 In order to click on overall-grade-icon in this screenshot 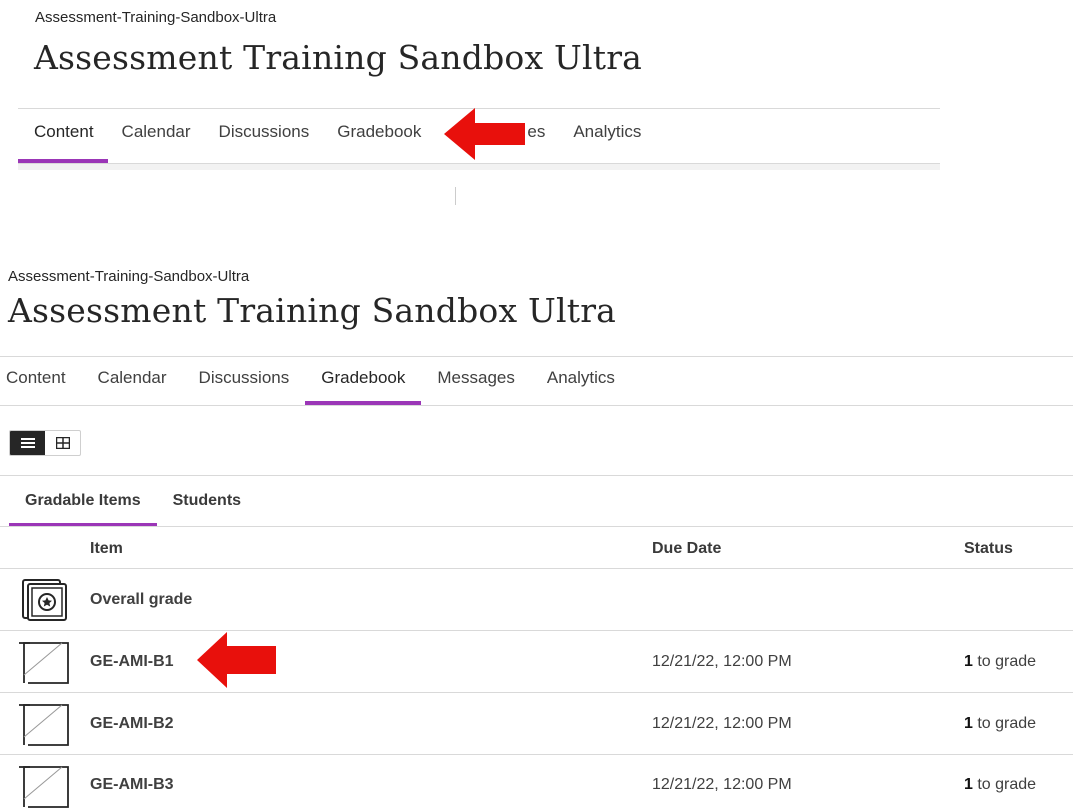, I will do `click(44, 600)`.